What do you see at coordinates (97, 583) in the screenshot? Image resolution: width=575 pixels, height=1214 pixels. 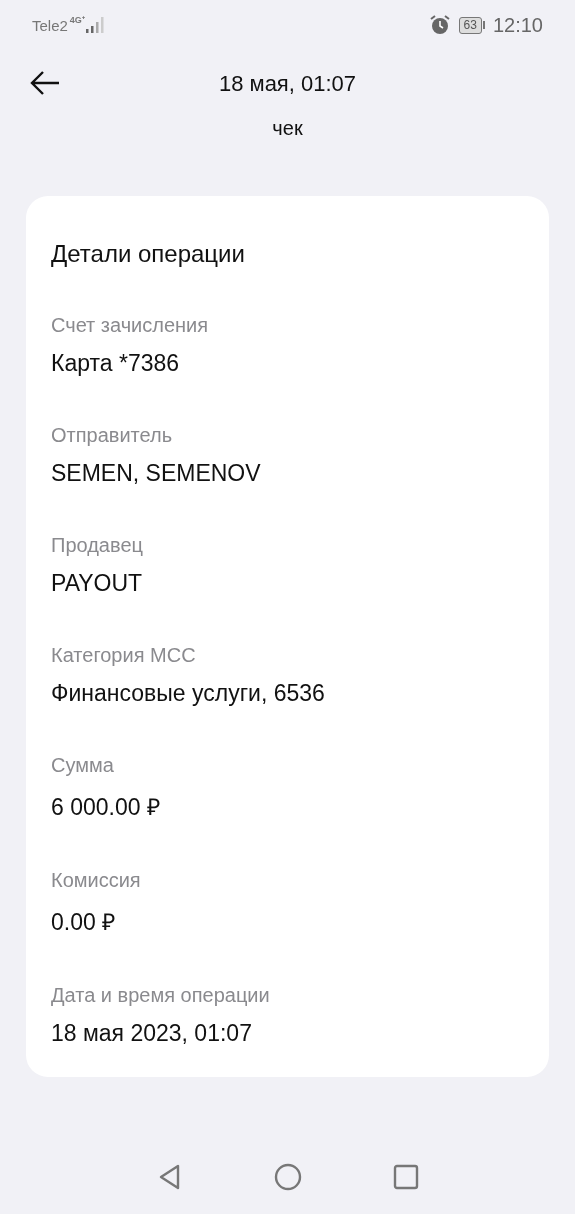 I see `field-value: PAYOUT` at bounding box center [97, 583].